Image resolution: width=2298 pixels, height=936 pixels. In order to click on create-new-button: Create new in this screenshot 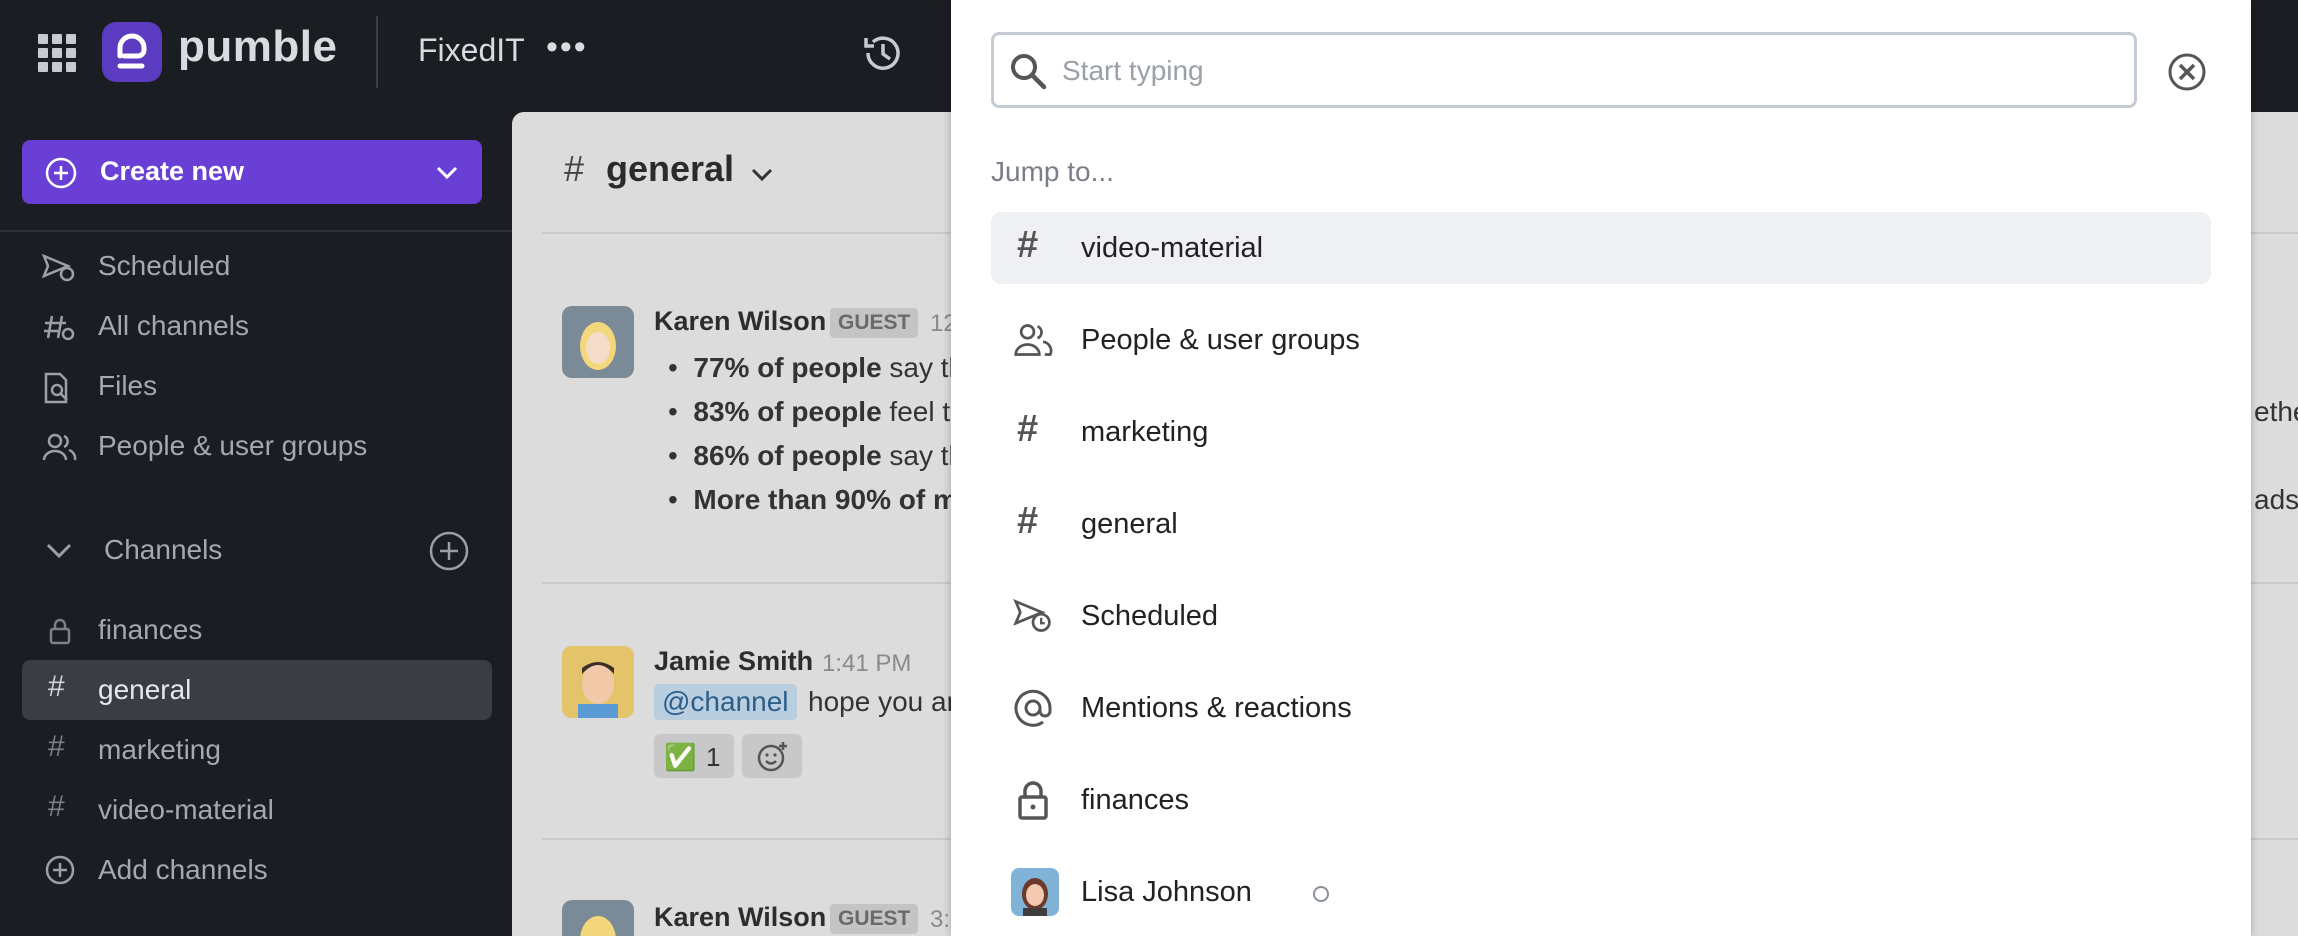, I will do `click(252, 172)`.